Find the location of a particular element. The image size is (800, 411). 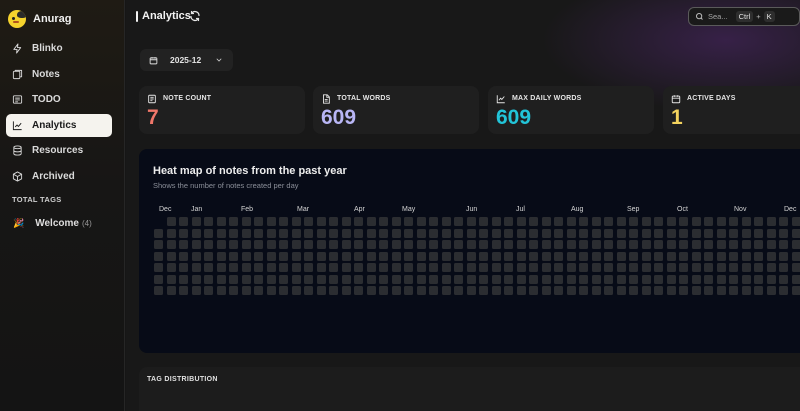

sidebar-item-todo: TODO is located at coordinates (59, 99).